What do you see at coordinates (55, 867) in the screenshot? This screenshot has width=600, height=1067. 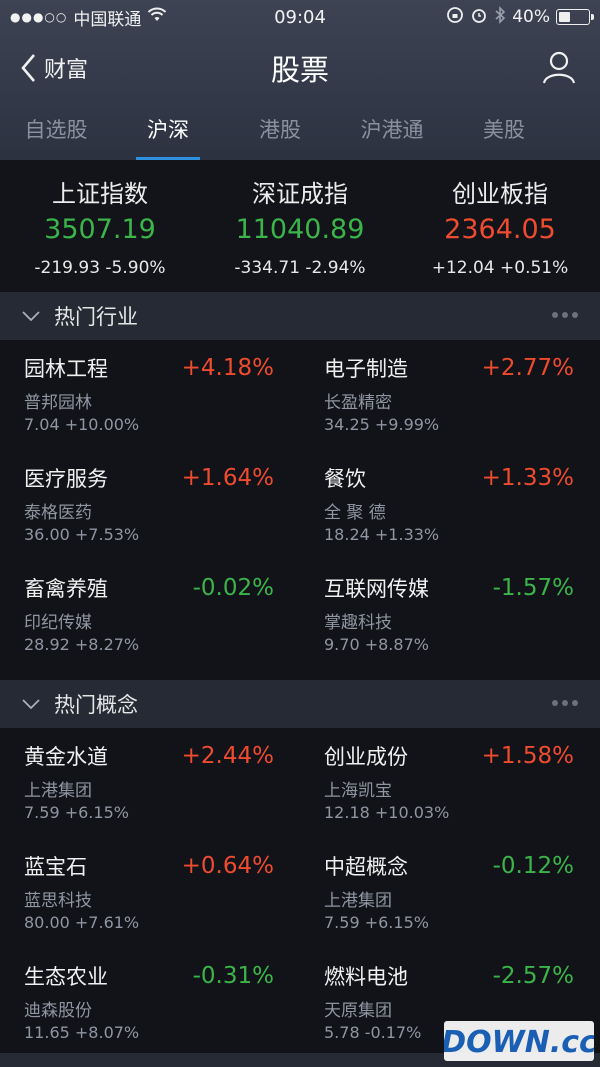 I see `concept-name: 蓝宝石` at bounding box center [55, 867].